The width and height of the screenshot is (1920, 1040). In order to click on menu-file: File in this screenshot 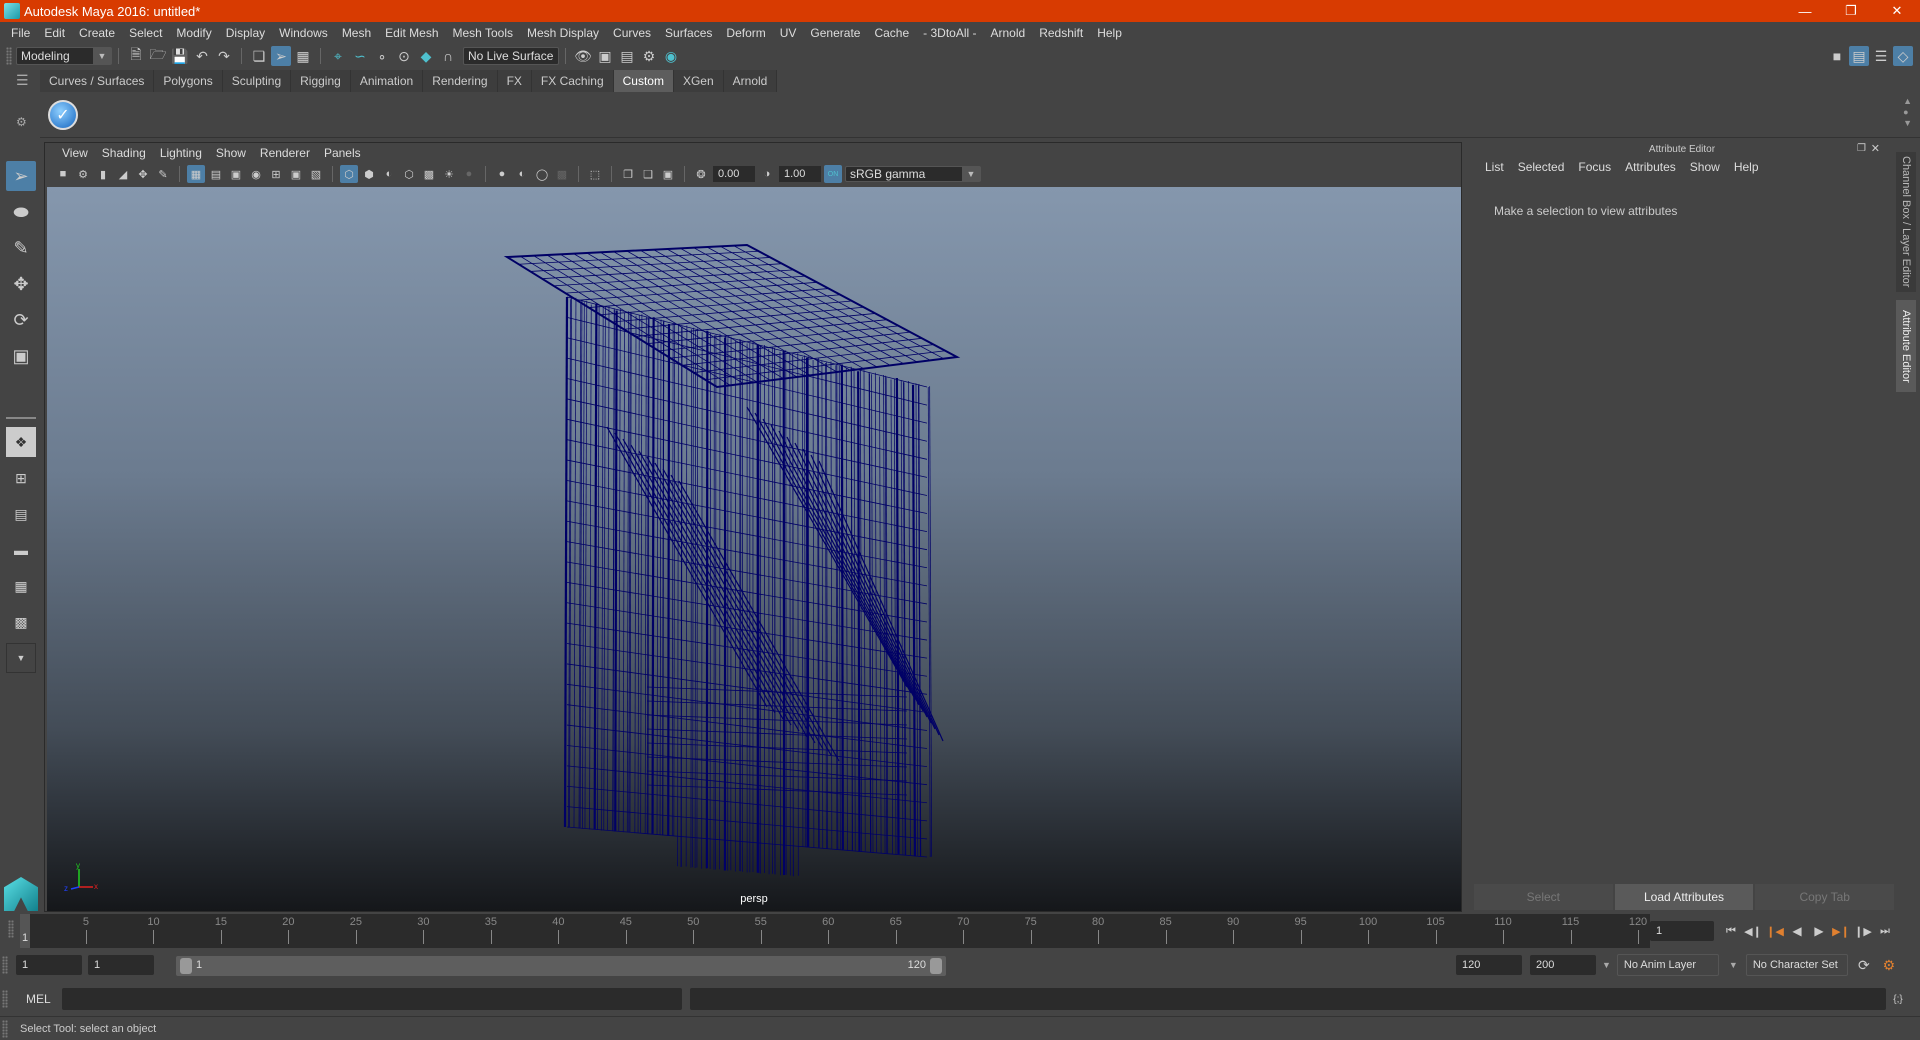, I will do `click(20, 33)`.